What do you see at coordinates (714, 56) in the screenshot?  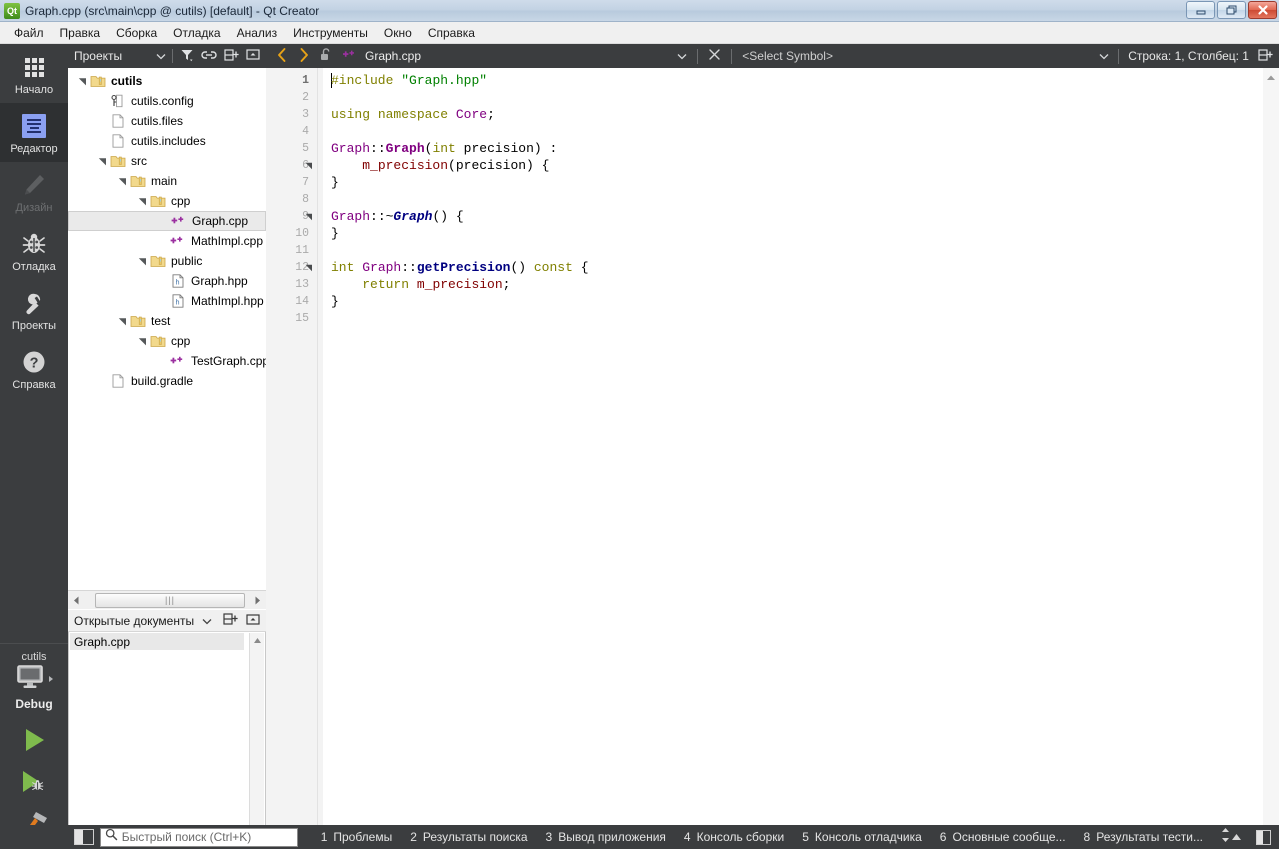 I see `close-document-icon` at bounding box center [714, 56].